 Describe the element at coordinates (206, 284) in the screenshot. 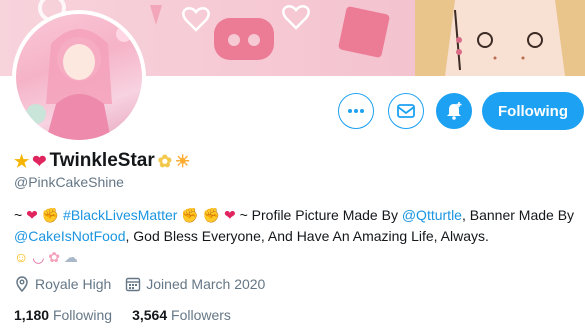

I see `joined-text: Joined March 2020` at that location.